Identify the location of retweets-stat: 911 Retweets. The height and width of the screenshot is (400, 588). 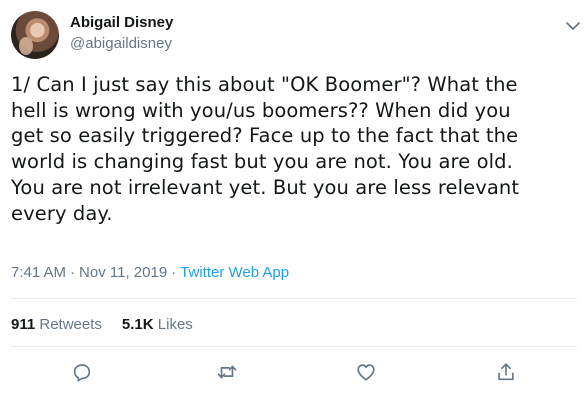
(56, 324).